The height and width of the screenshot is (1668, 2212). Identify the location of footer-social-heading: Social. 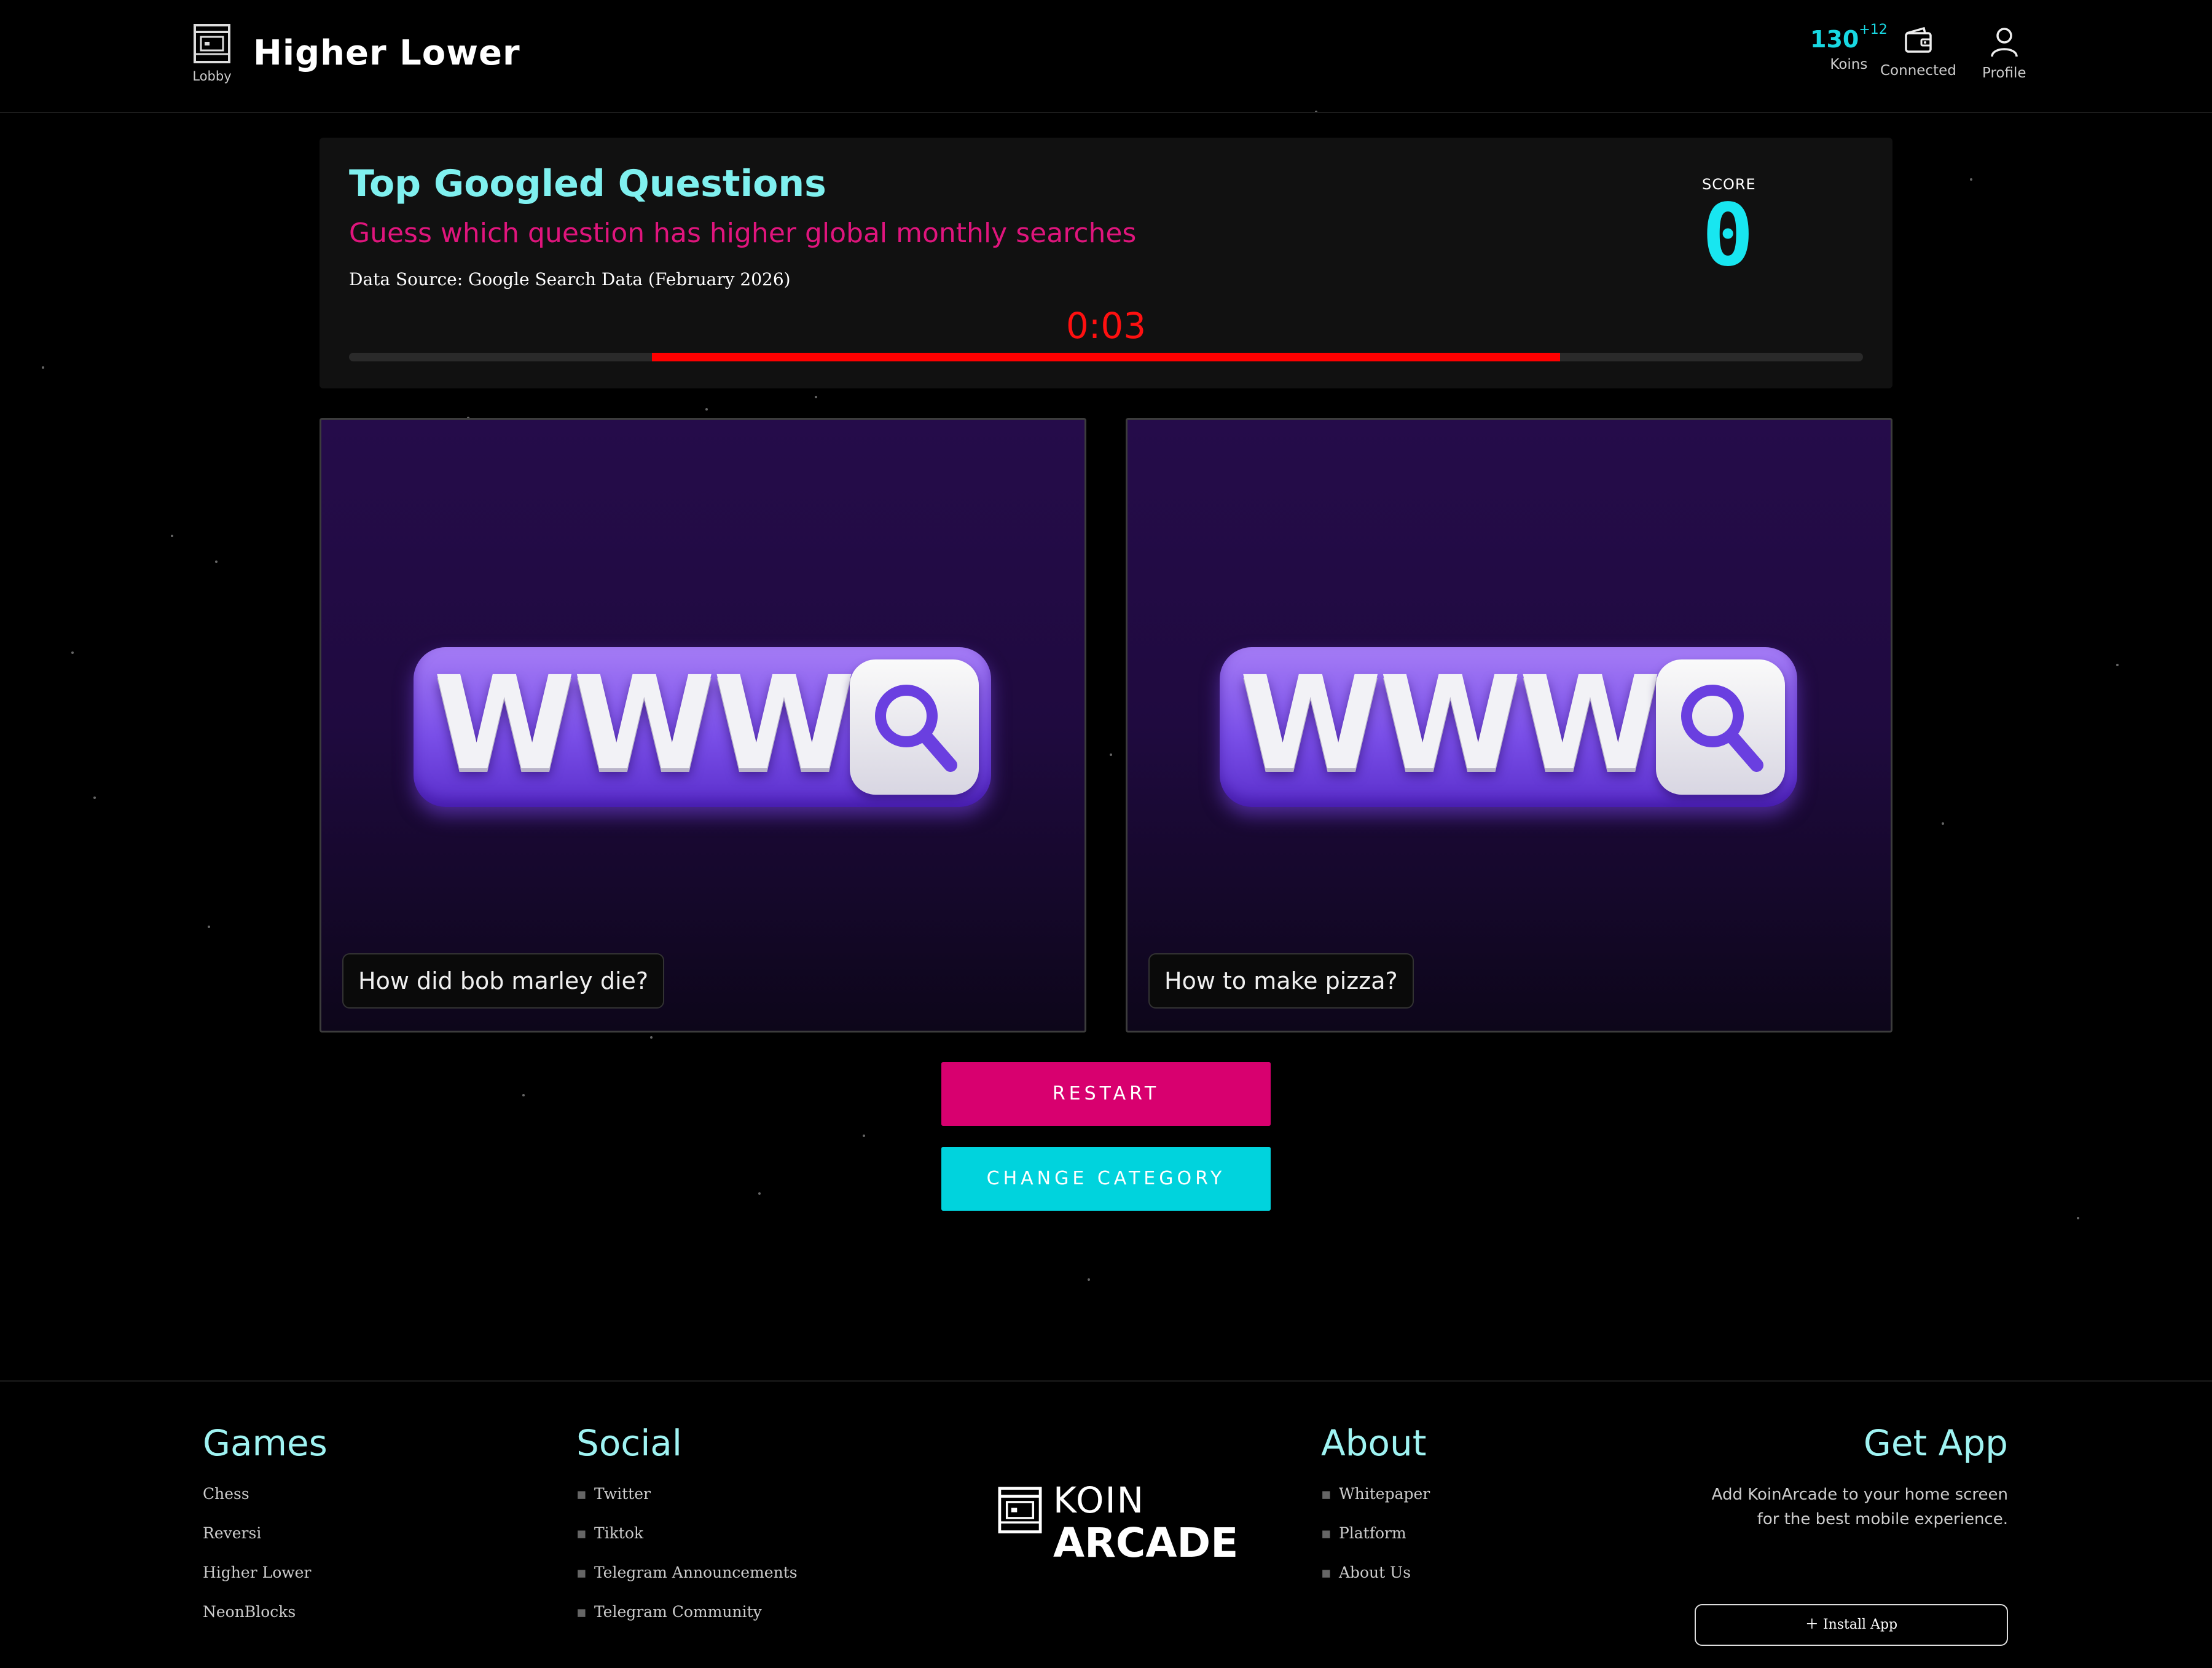
(629, 1443).